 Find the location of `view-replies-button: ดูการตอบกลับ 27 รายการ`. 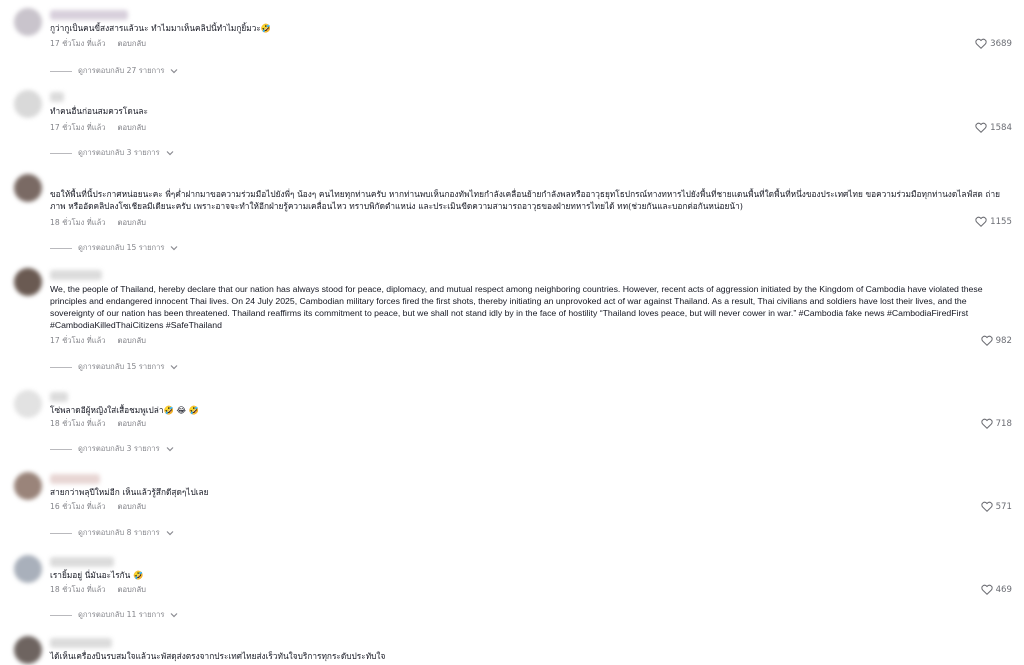

view-replies-button: ดูการตอบกลับ 27 รายการ is located at coordinates (114, 71).